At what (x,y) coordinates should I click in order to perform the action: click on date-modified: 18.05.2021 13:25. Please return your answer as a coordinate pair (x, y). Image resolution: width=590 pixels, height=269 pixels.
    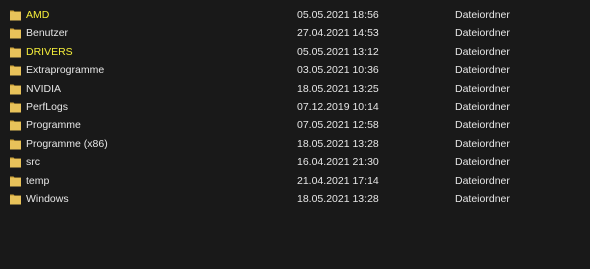
    Looking at the image, I should click on (338, 88).